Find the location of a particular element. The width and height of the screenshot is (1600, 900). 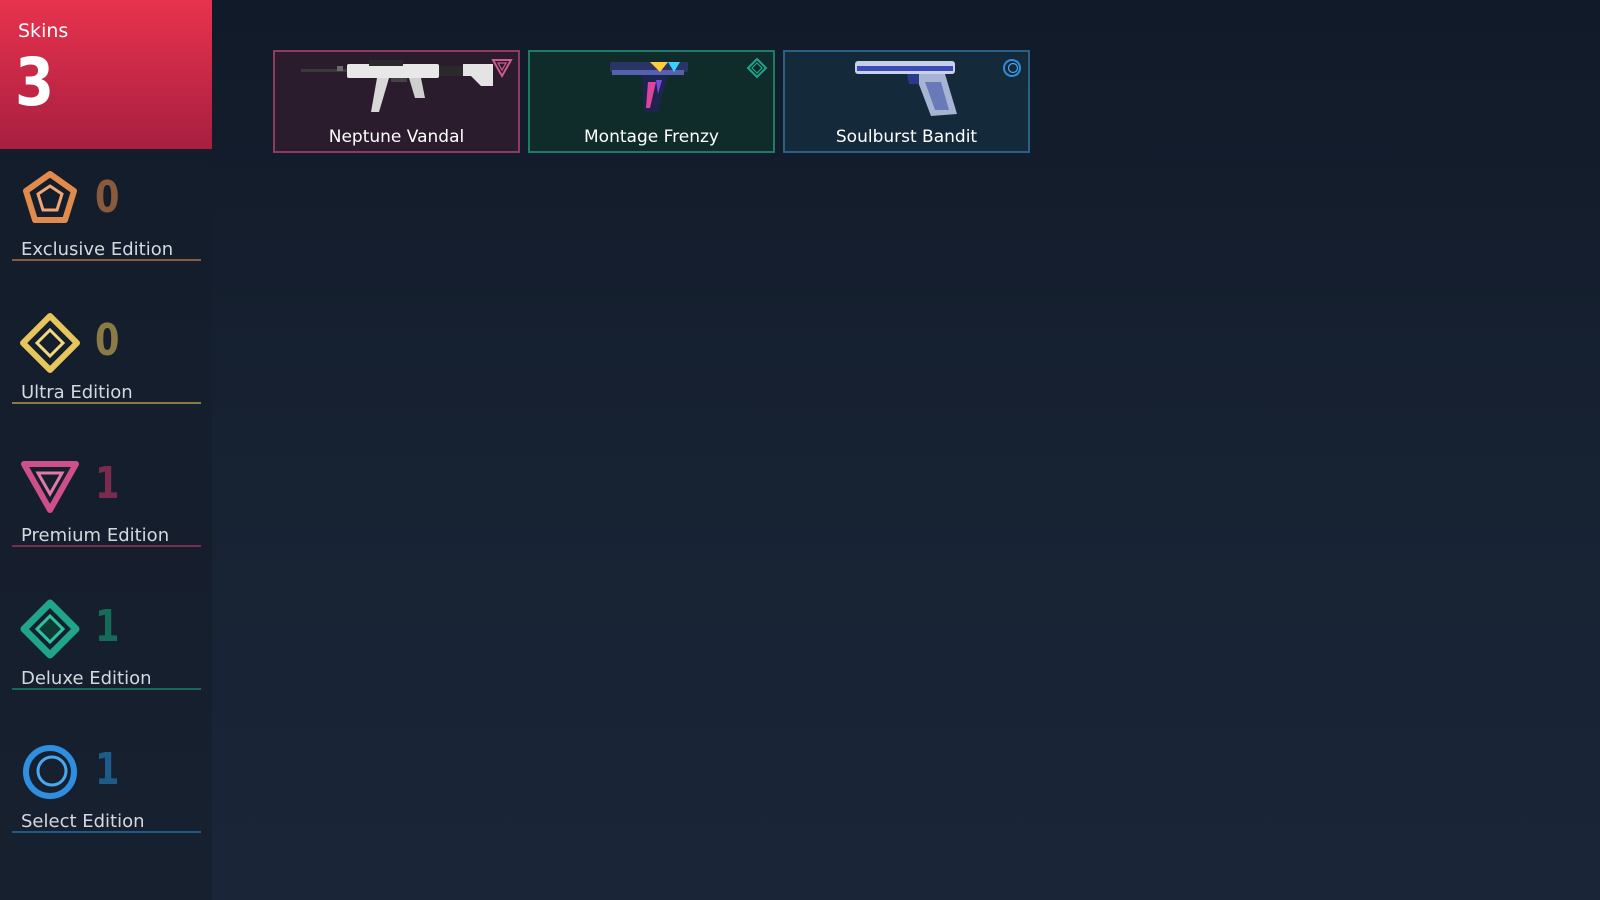

tier-name: Exclusive Edition is located at coordinates (97, 249).